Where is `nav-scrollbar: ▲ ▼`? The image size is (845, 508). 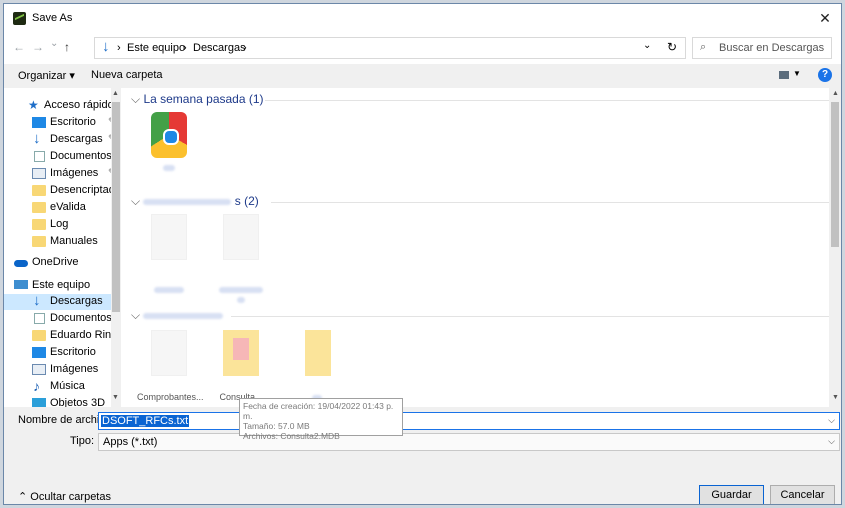 nav-scrollbar: ▲ ▼ is located at coordinates (116, 247).